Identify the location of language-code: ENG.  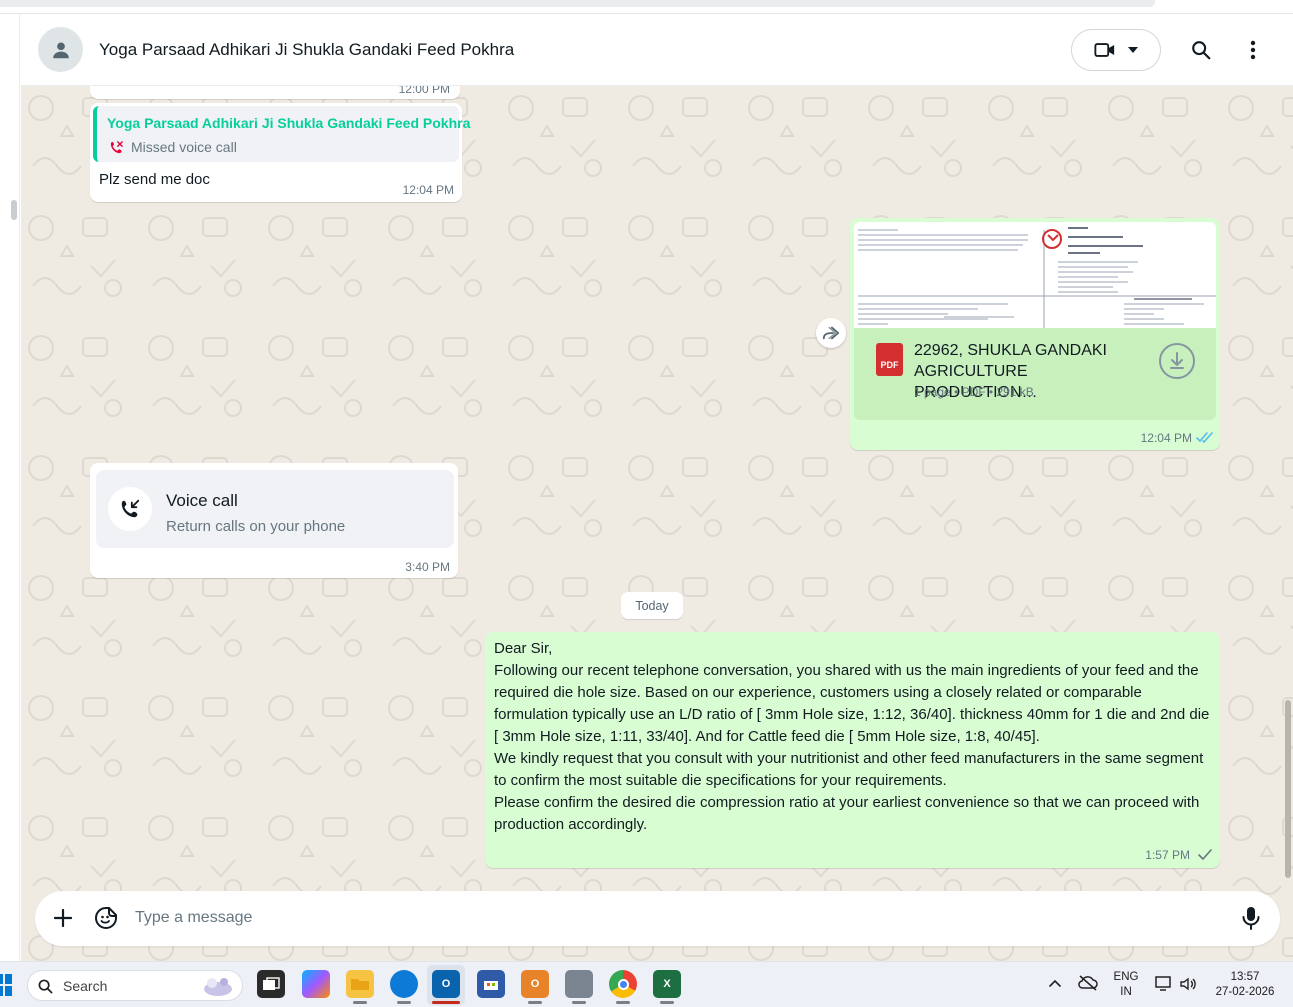
(1126, 977).